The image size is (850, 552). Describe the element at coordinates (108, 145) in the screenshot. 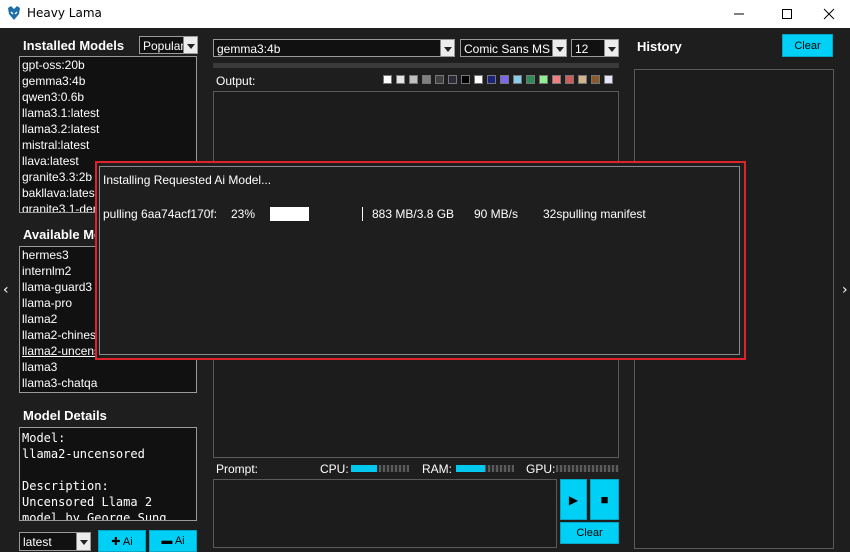

I see `list-item: mistral:latest` at that location.